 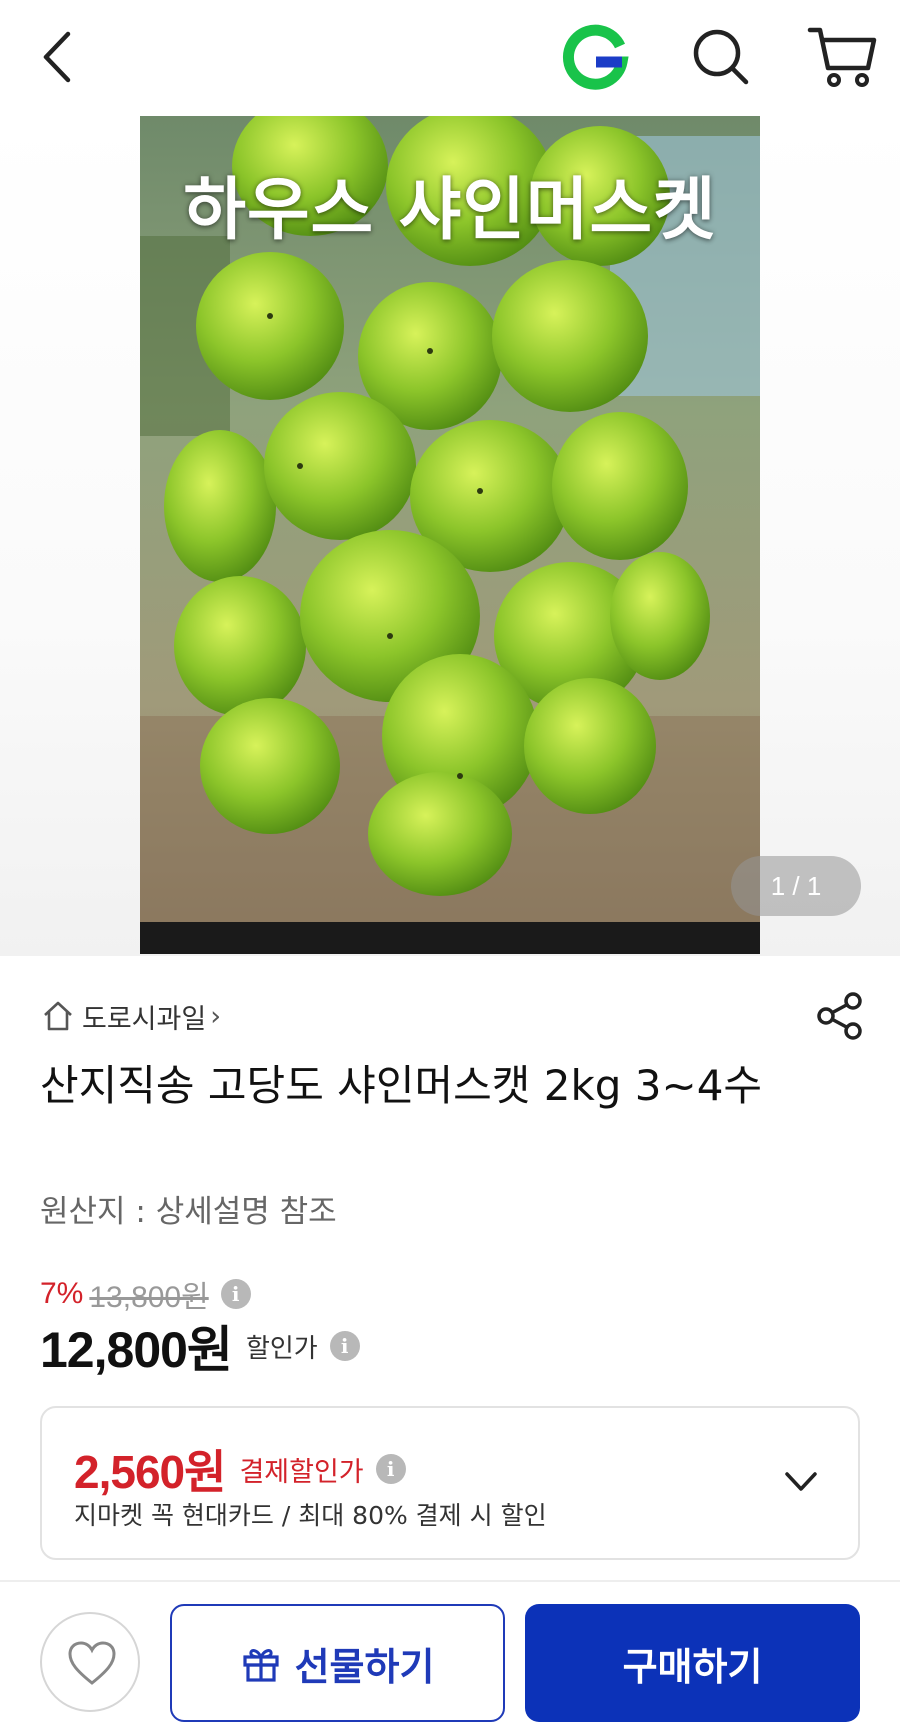 I want to click on discount-rate: 7%, so click(x=62, y=1293).